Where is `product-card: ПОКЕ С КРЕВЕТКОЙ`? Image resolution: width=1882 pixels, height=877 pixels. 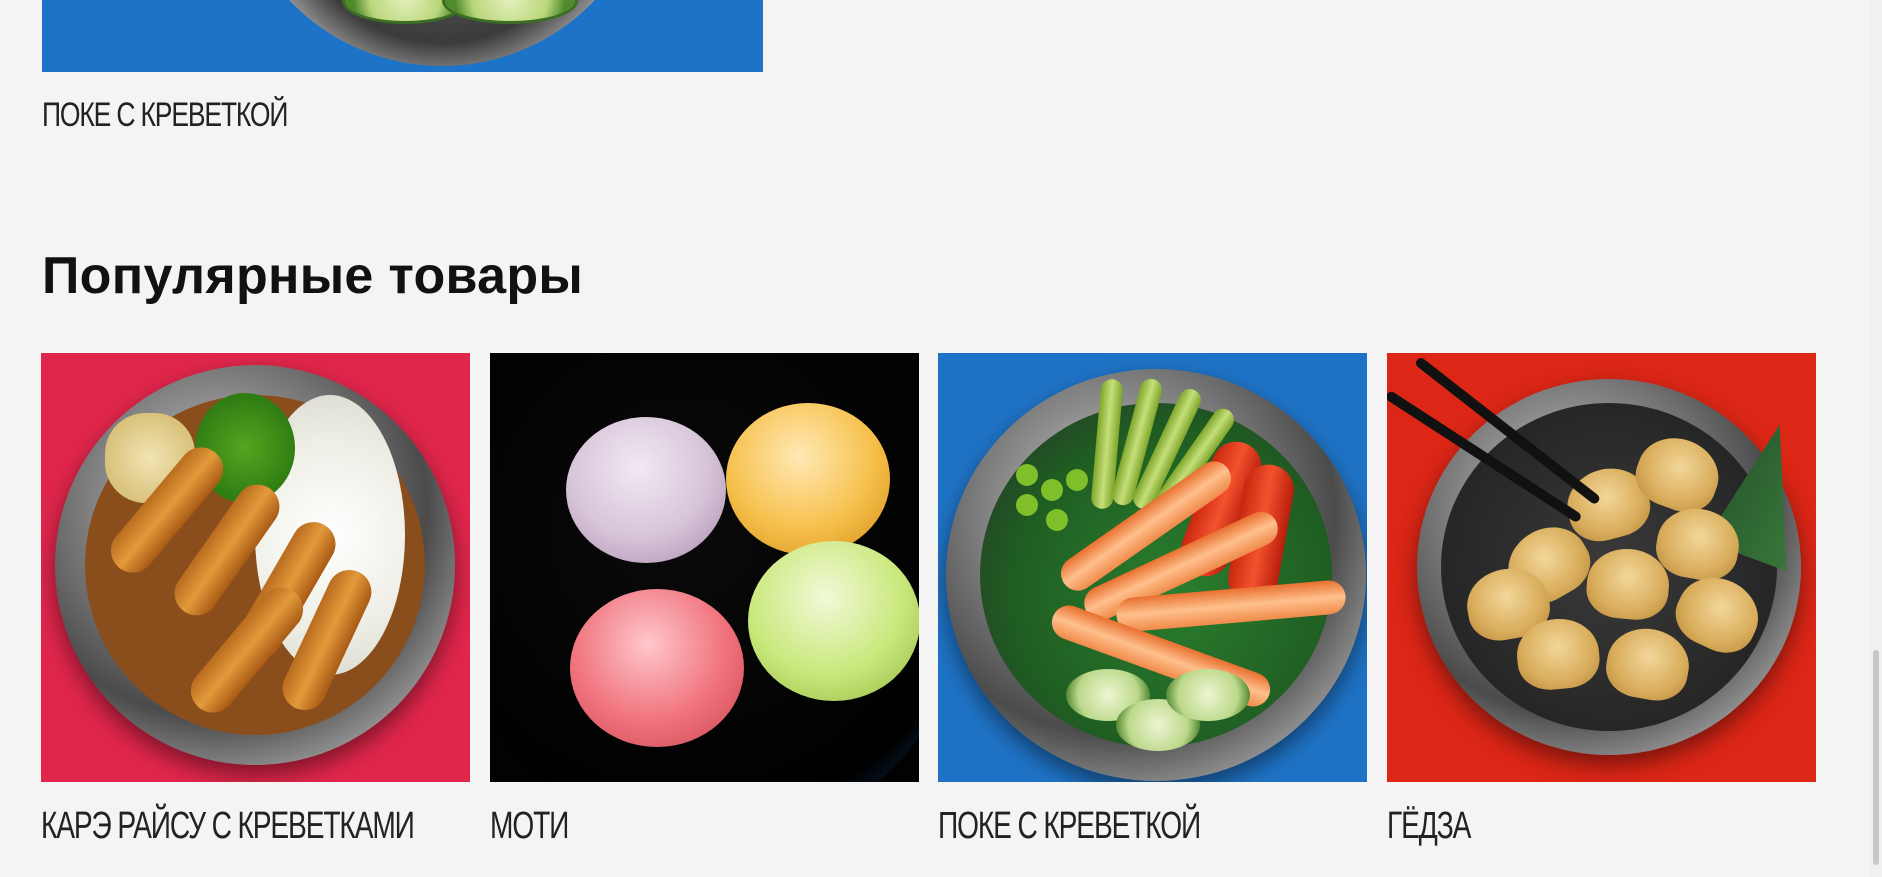 product-card: ПОКЕ С КРЕВЕТКОЙ is located at coordinates (1152, 600).